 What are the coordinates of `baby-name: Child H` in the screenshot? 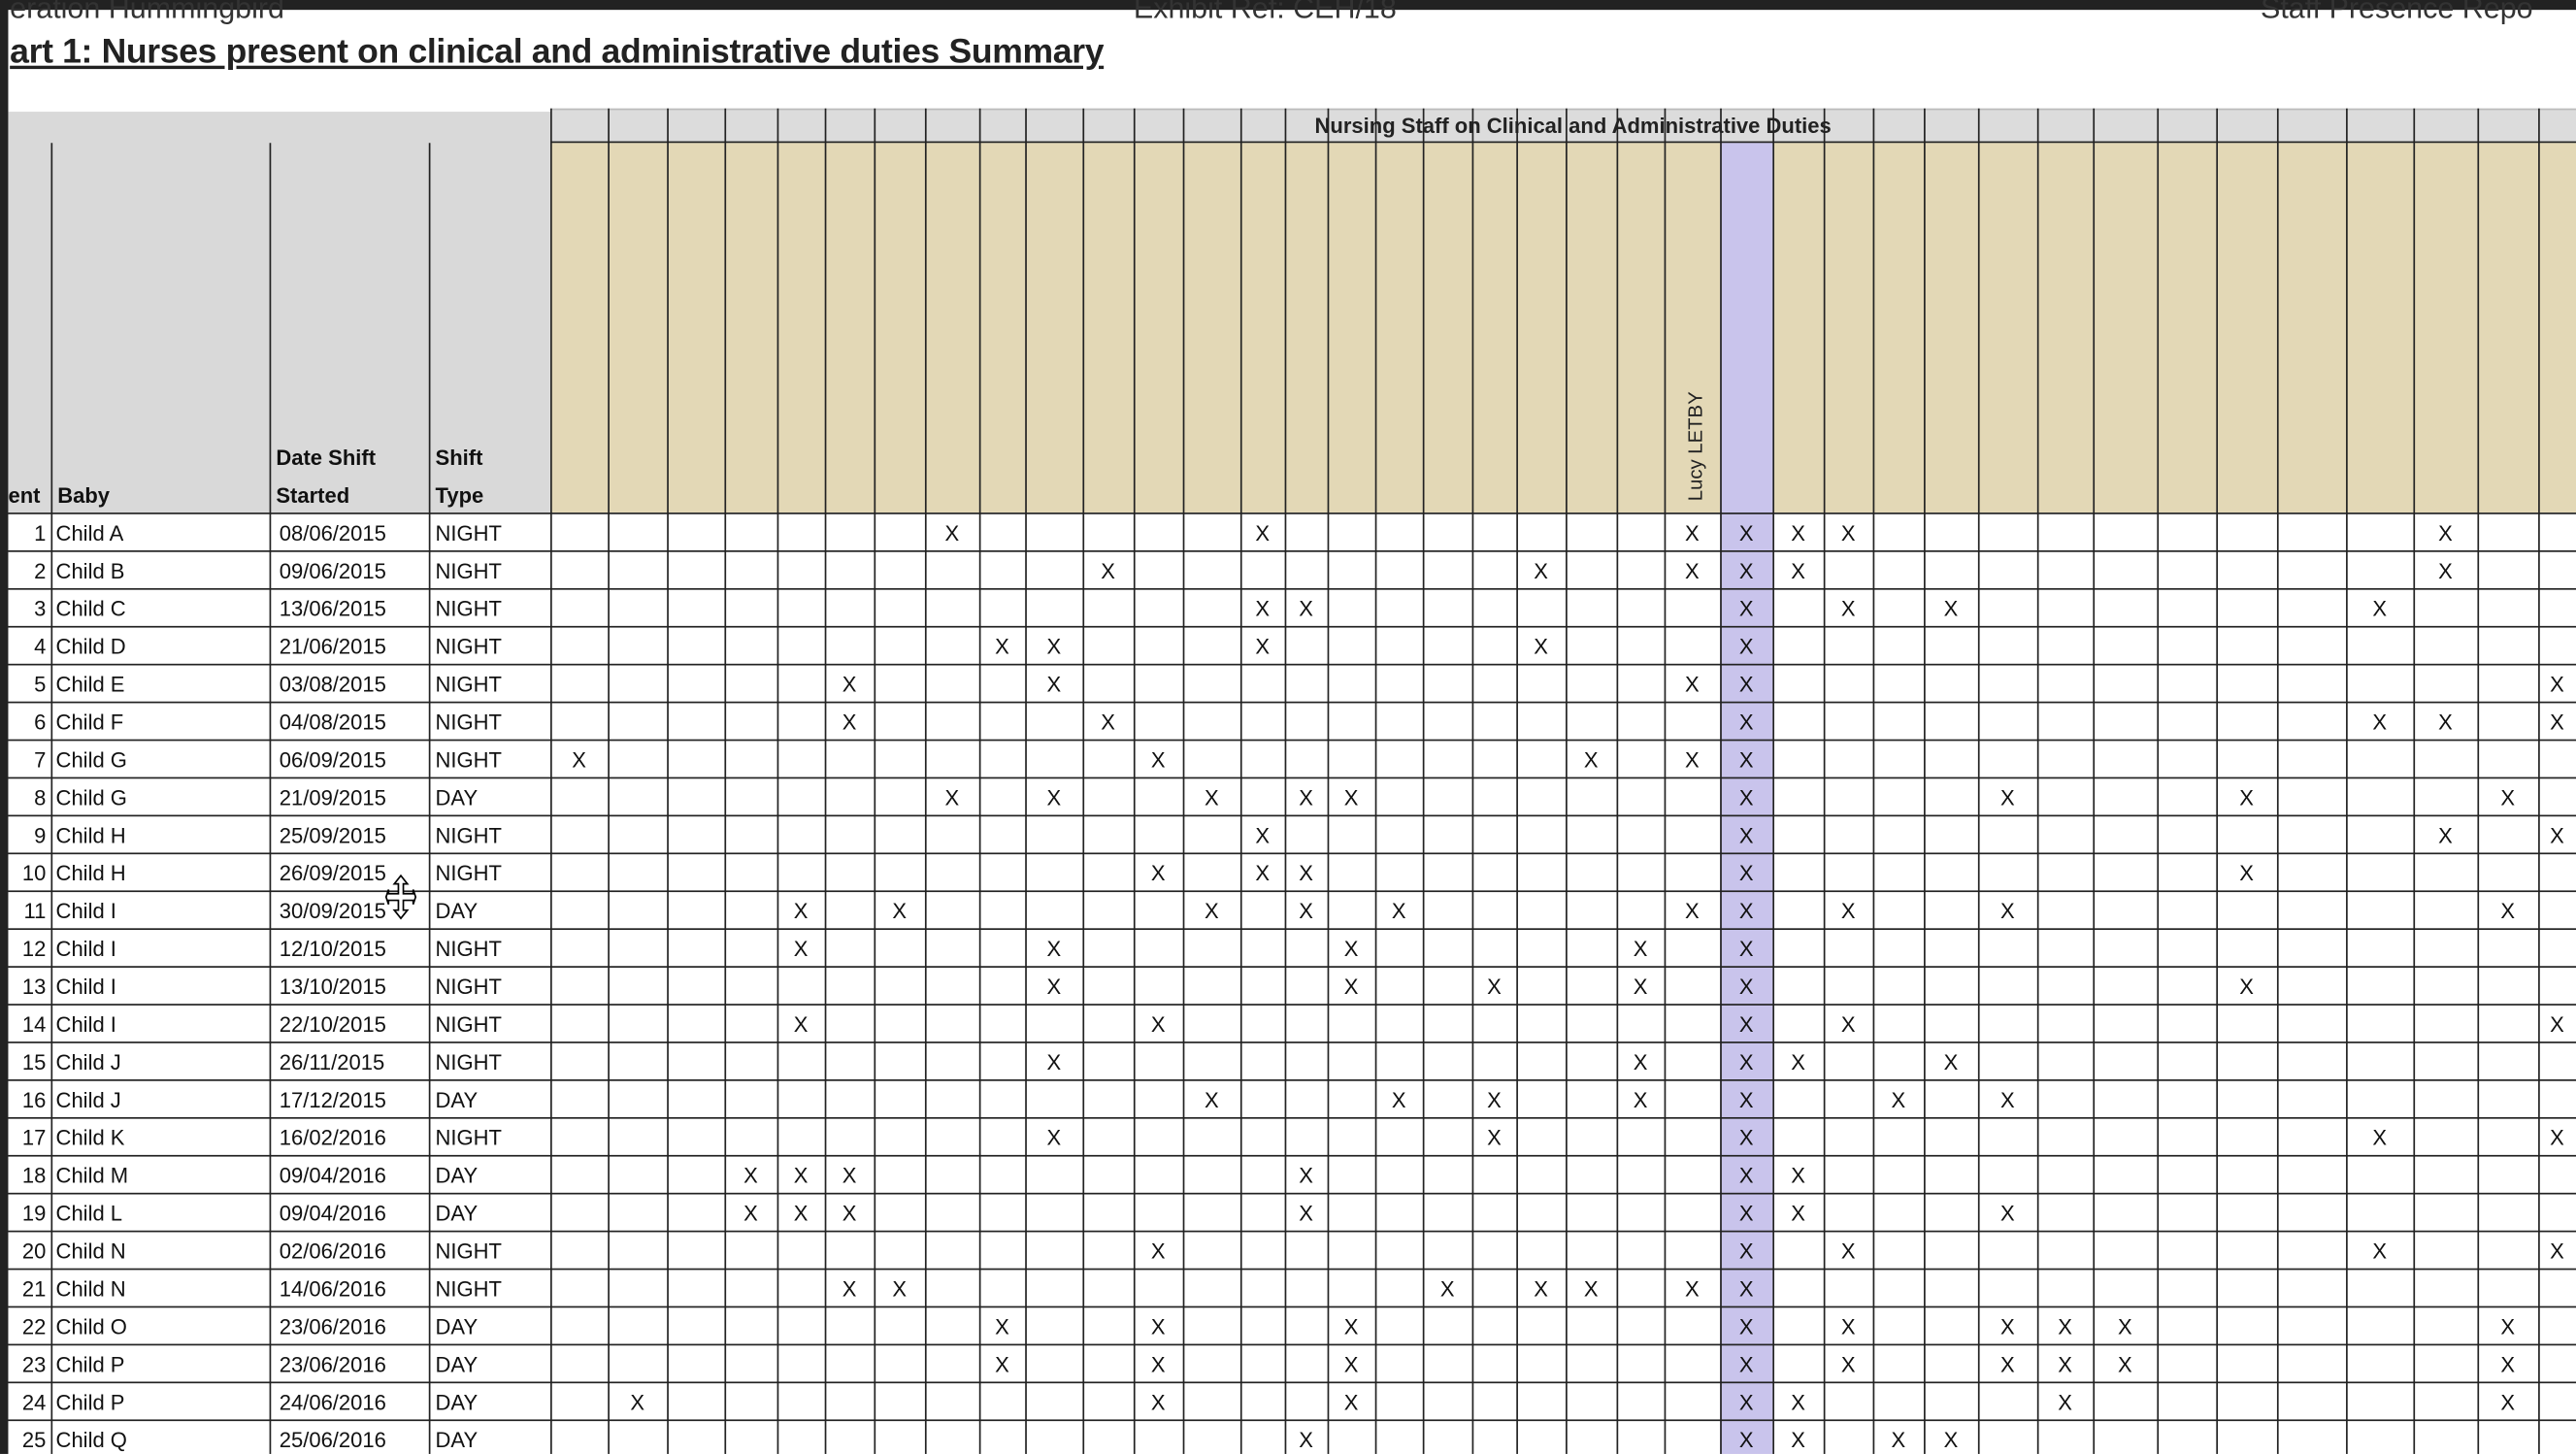 It's located at (90, 873).